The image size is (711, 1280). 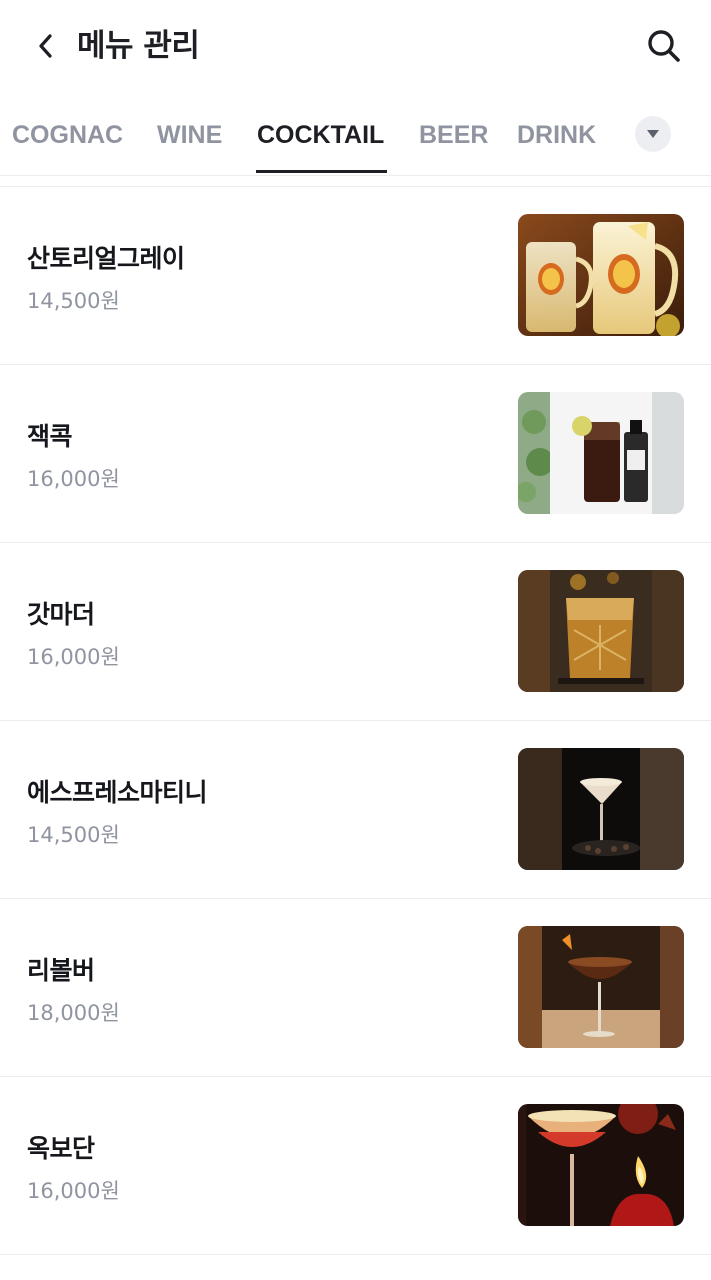 I want to click on tab-cognac: COGNAC, so click(x=67, y=135).